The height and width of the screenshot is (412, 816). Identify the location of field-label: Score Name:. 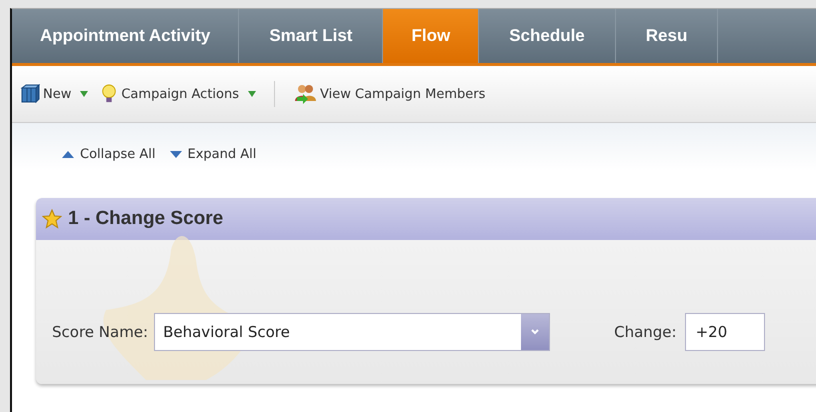
(100, 332).